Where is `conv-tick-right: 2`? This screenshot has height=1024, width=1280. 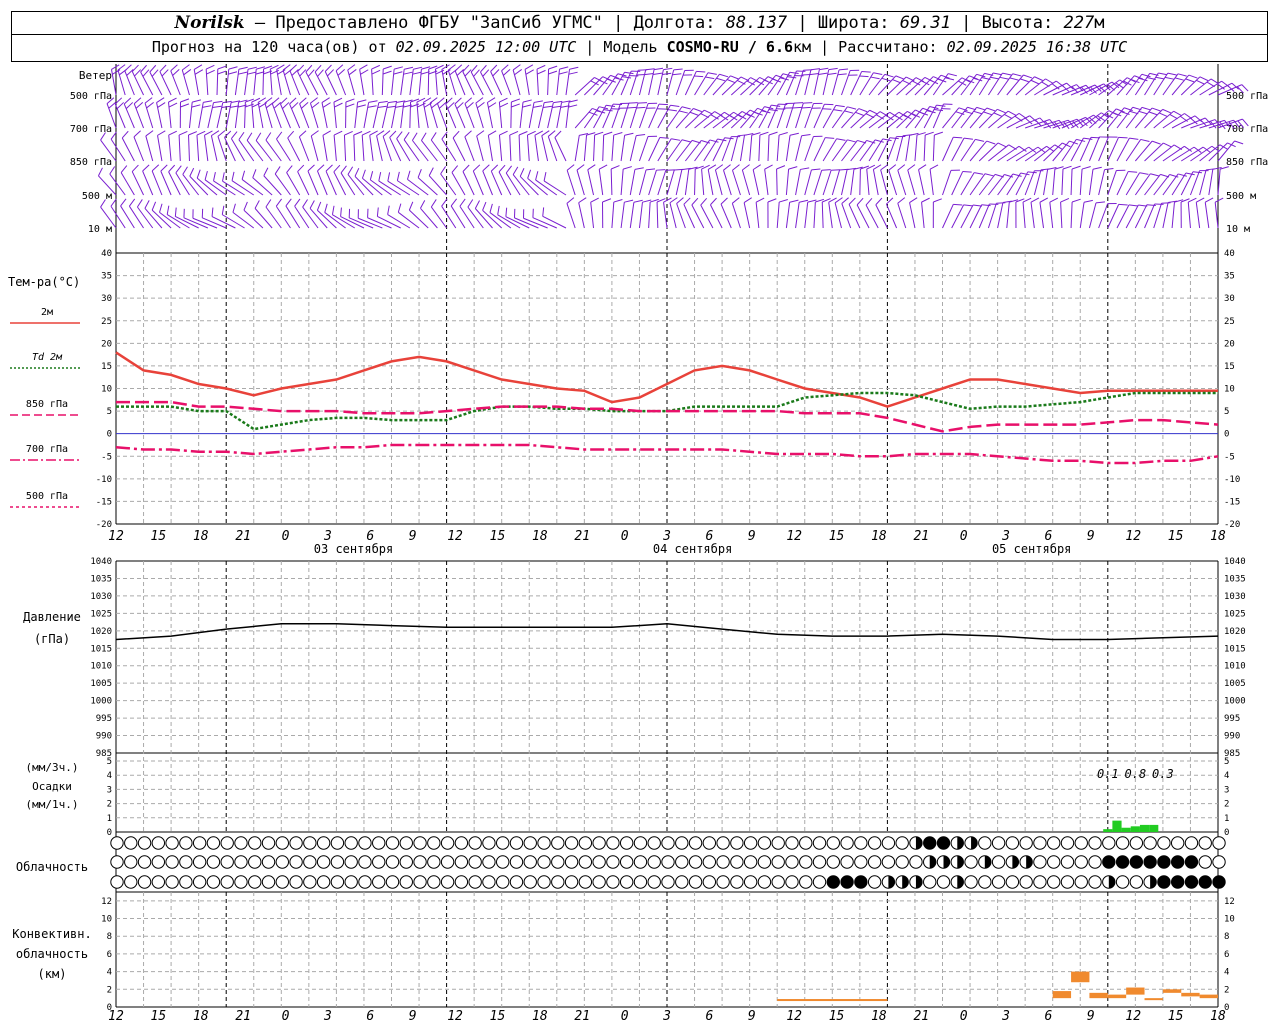
conv-tick-right: 2 is located at coordinates (1226, 990).